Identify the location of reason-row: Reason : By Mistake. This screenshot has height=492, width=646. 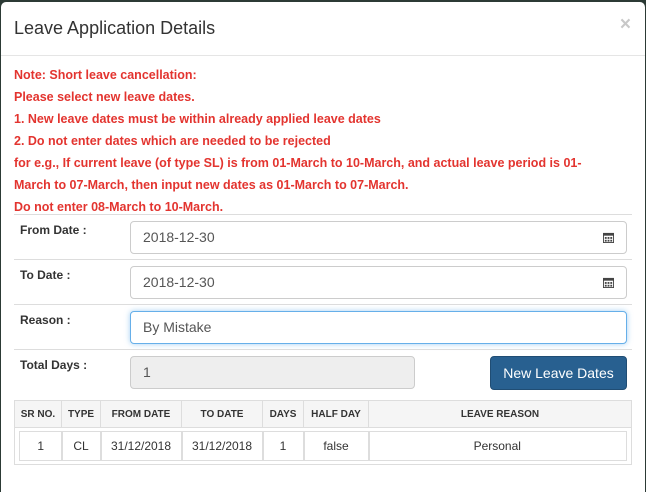
(323, 326).